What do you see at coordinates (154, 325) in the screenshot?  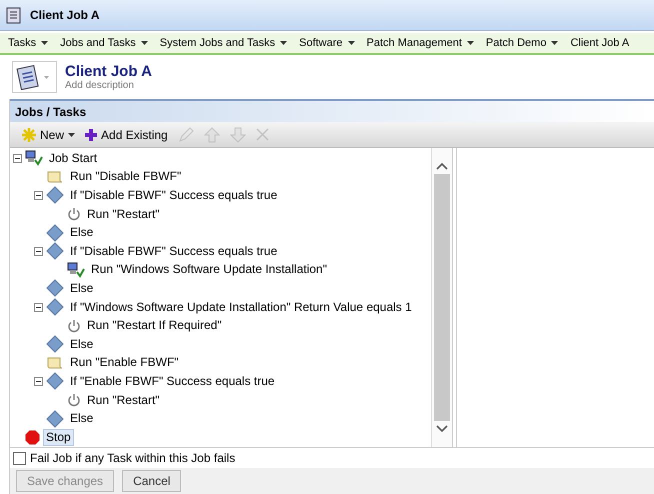 I see `tree-item: Run "Restart If Required"` at bounding box center [154, 325].